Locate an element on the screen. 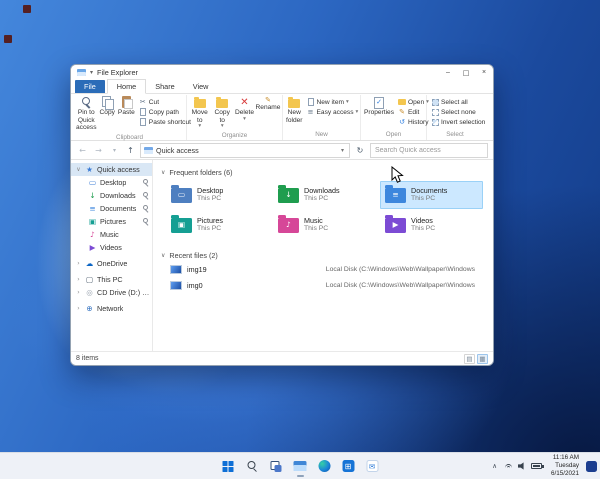 This screenshot has height=479, width=600. titlebar: ▾ File Explorer – □ × is located at coordinates (282, 72).